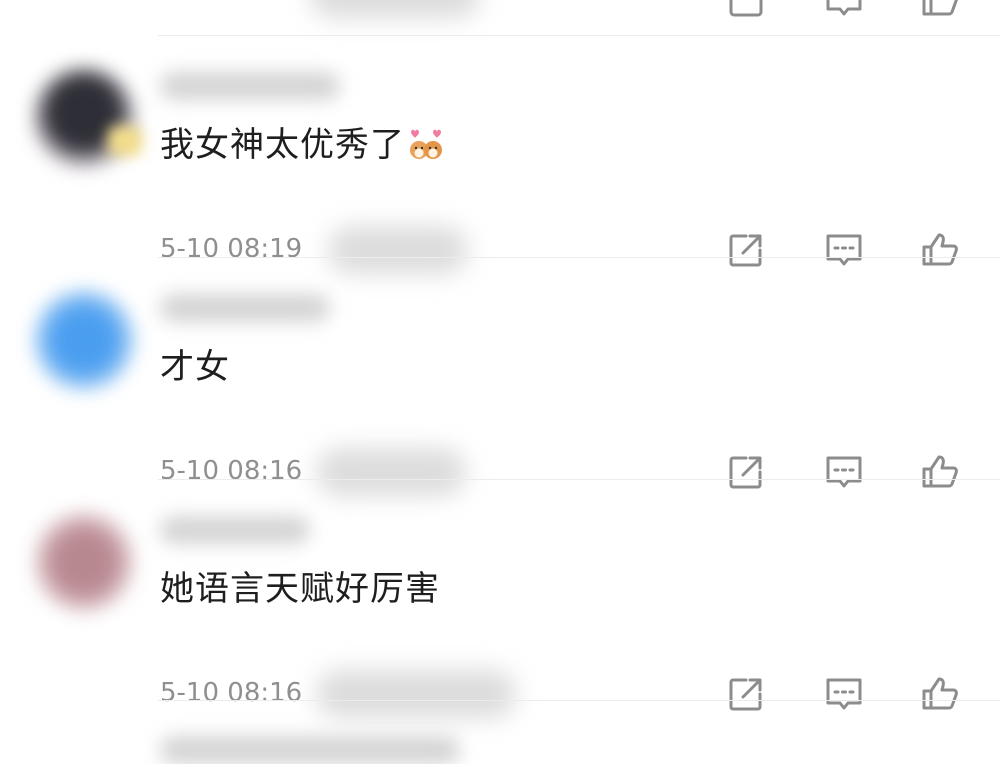 This screenshot has width=1000, height=764. I want to click on comment-text: 我女神太优秀了, so click(302, 145).